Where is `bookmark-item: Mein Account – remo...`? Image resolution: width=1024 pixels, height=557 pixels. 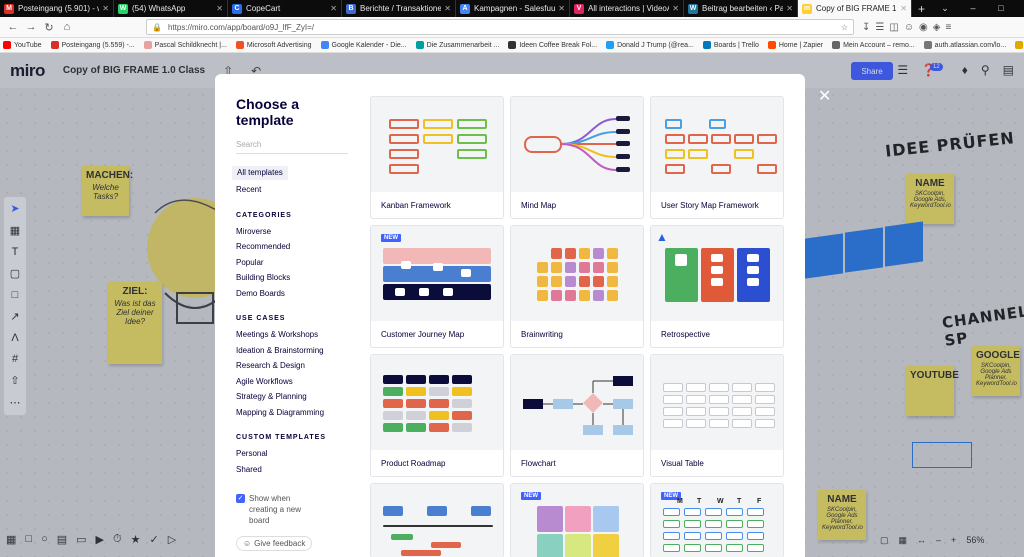
bookmark-item: Mein Account – remo... is located at coordinates (873, 45).